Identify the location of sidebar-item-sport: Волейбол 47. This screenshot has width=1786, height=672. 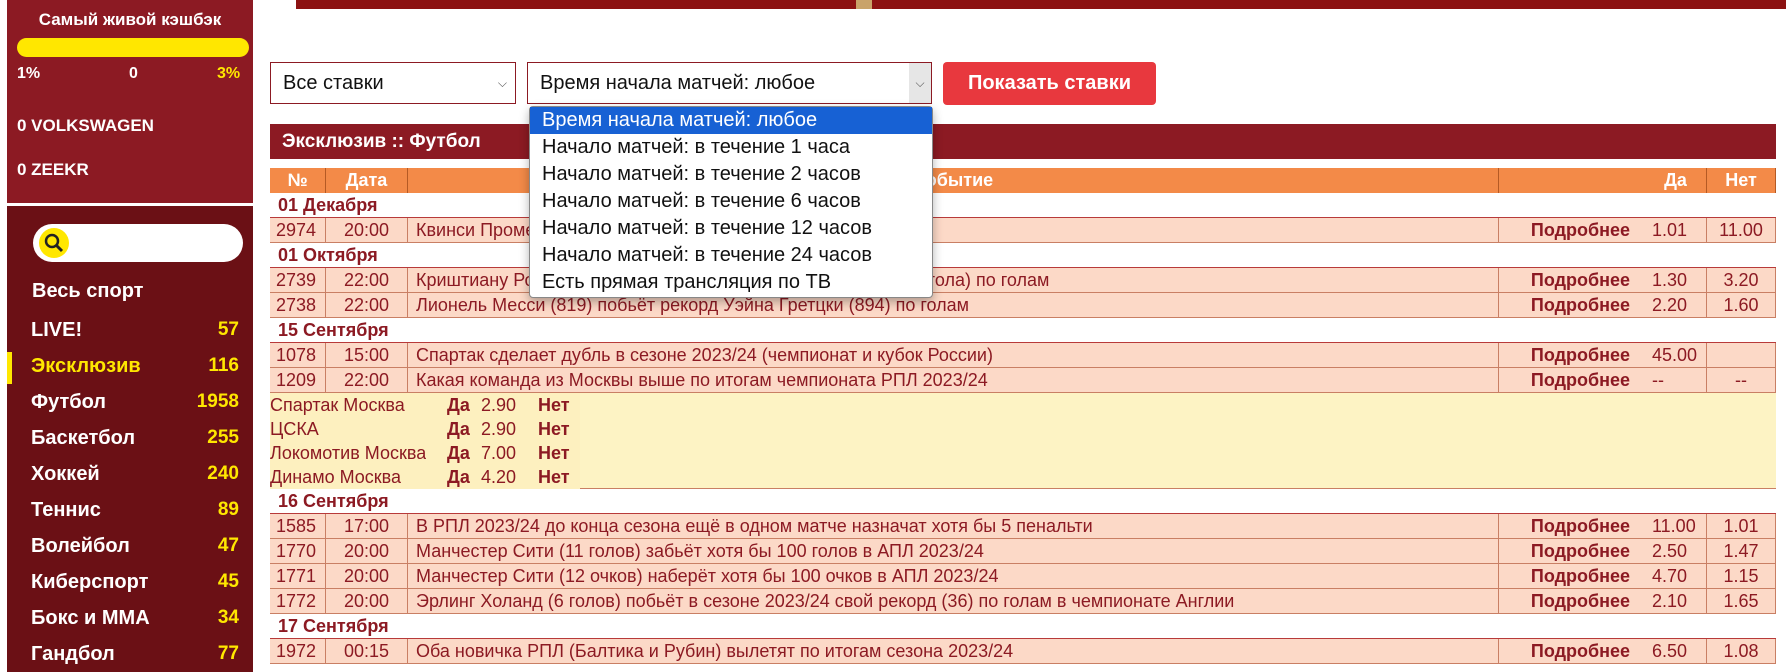
(130, 548).